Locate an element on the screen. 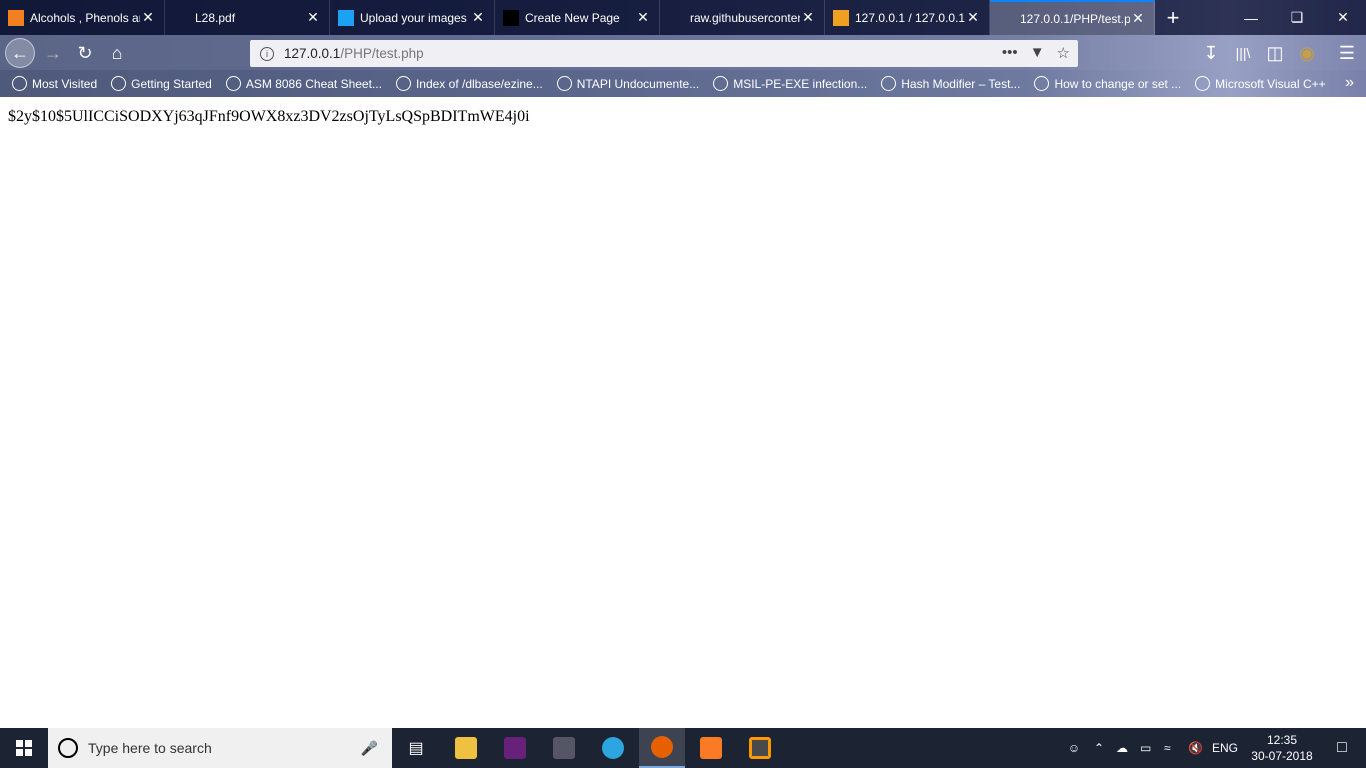 This screenshot has height=768, width=1366. tab-title: Upload your images is located at coordinates (413, 17).